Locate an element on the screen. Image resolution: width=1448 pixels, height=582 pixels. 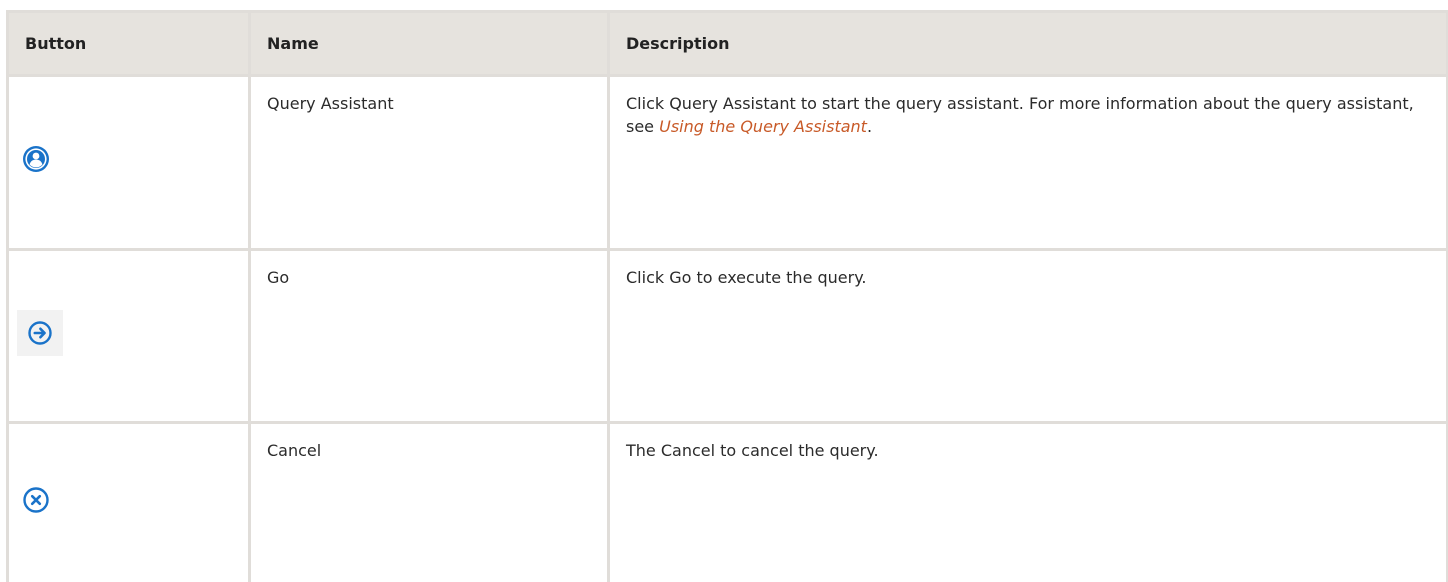
table-header-row: Button Name Description is located at coordinates (727, 43).